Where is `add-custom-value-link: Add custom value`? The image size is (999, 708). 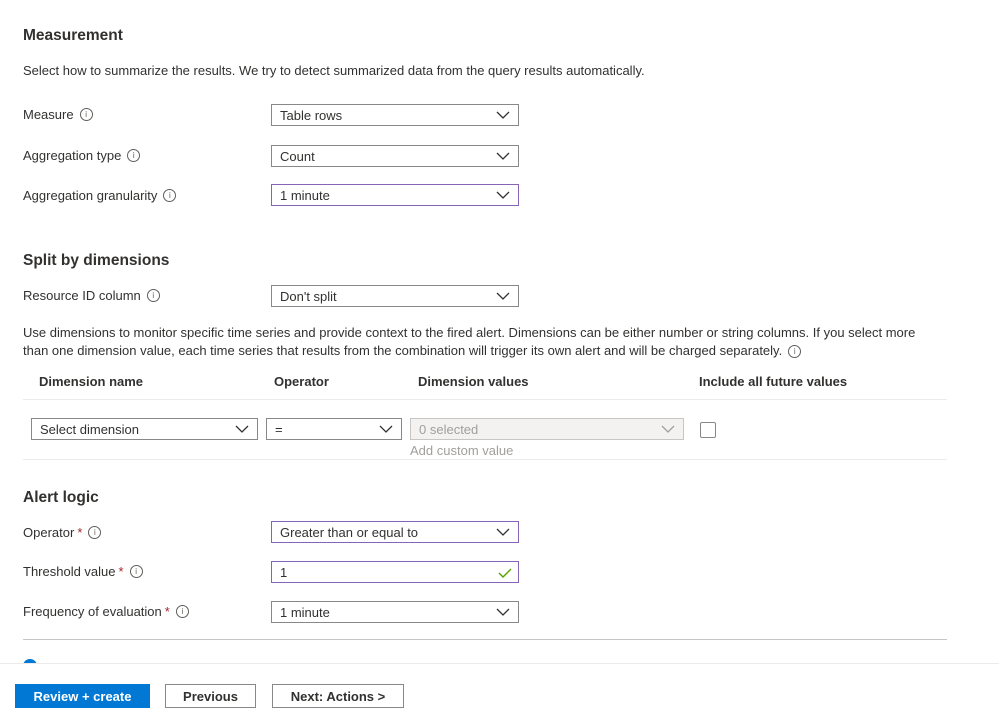
add-custom-value-link: Add custom value is located at coordinates (462, 450).